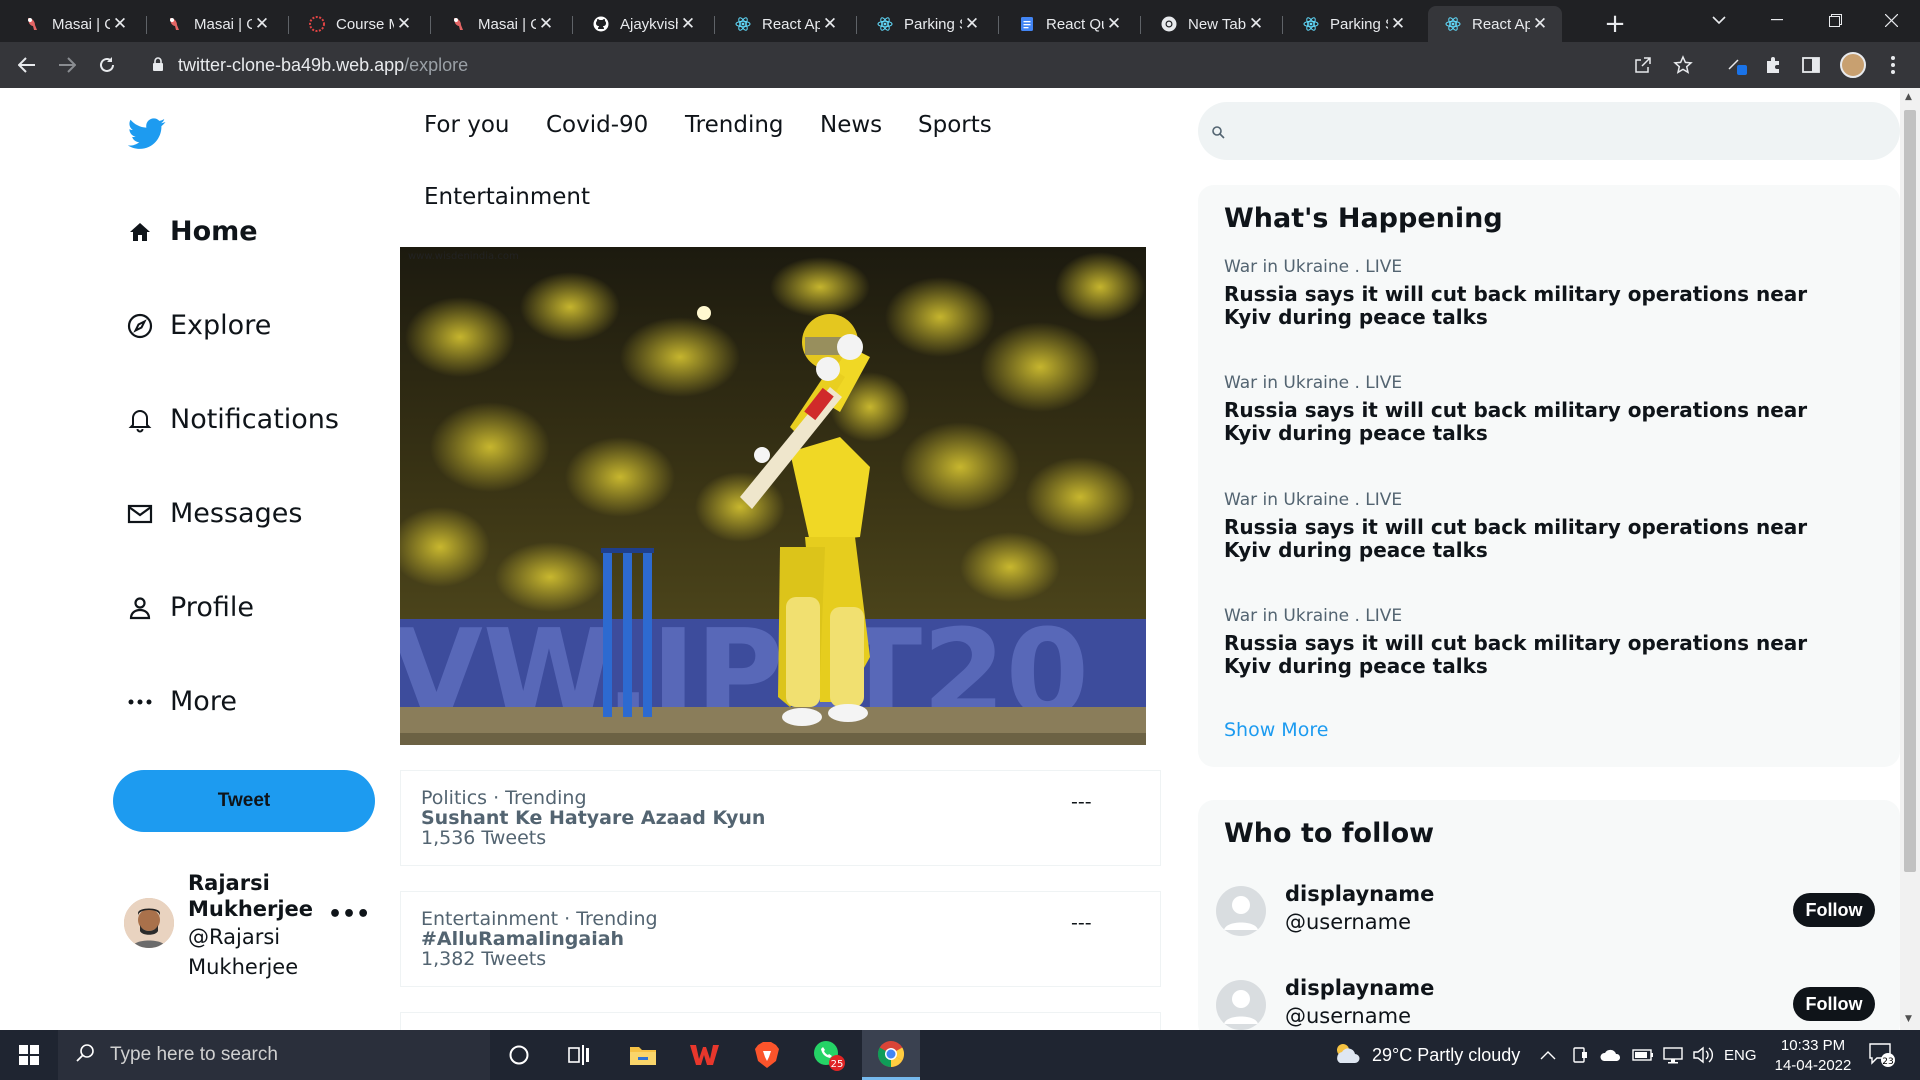 This screenshot has width=1920, height=1080. I want to click on share-icon, so click(1643, 65).